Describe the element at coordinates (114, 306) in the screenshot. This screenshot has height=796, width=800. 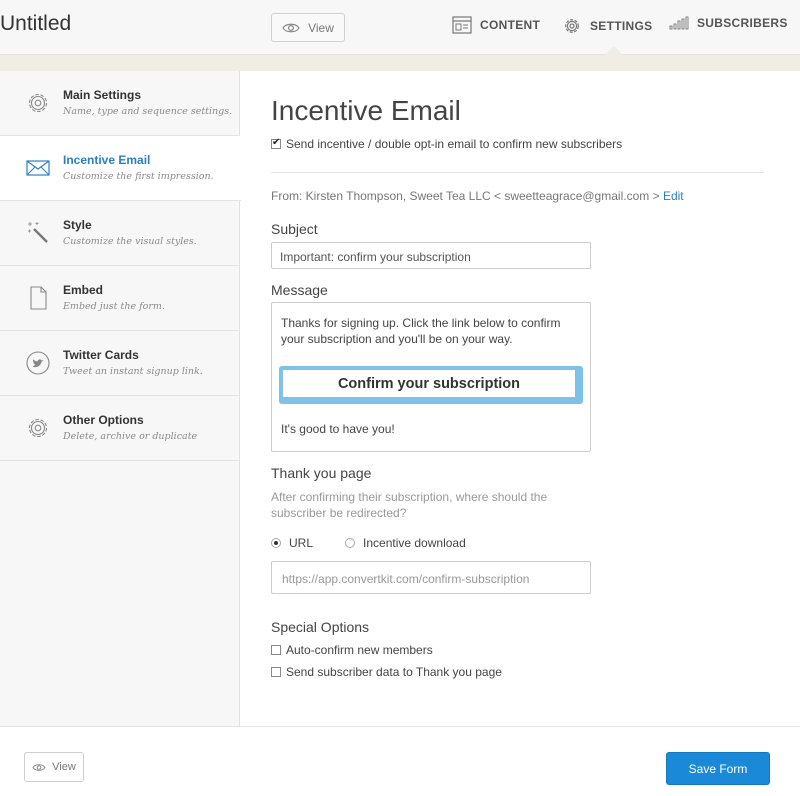
I see `sidebar-item-subtitle: Embed just the form.` at that location.